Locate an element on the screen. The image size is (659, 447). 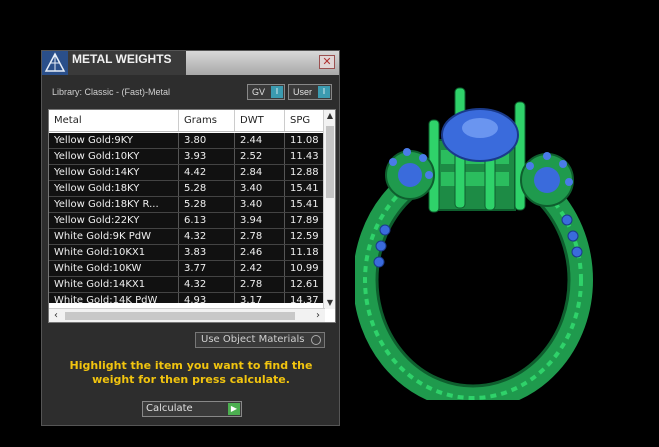
cell-spg: 10.99 is located at coordinates (305, 268).